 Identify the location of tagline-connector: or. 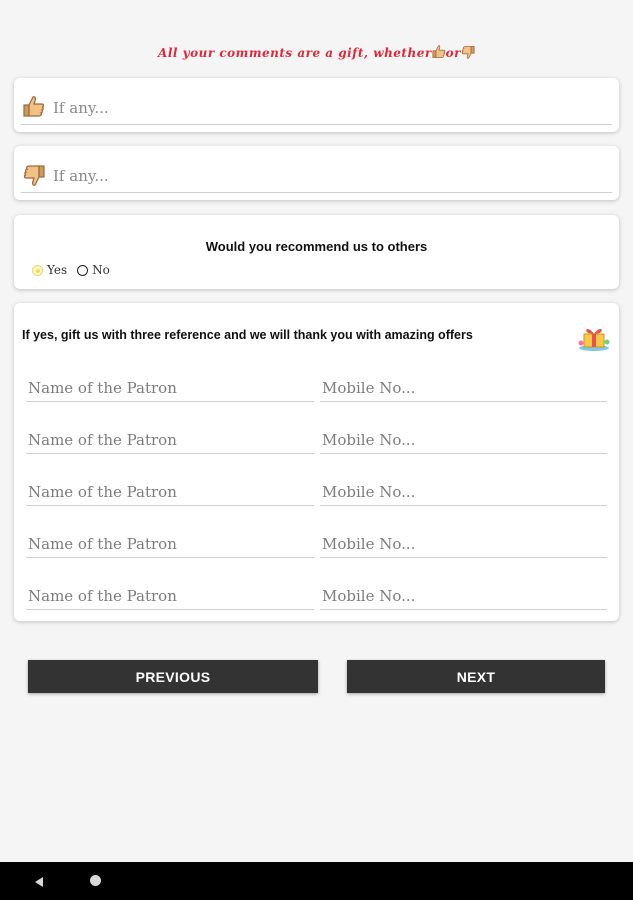
(453, 53).